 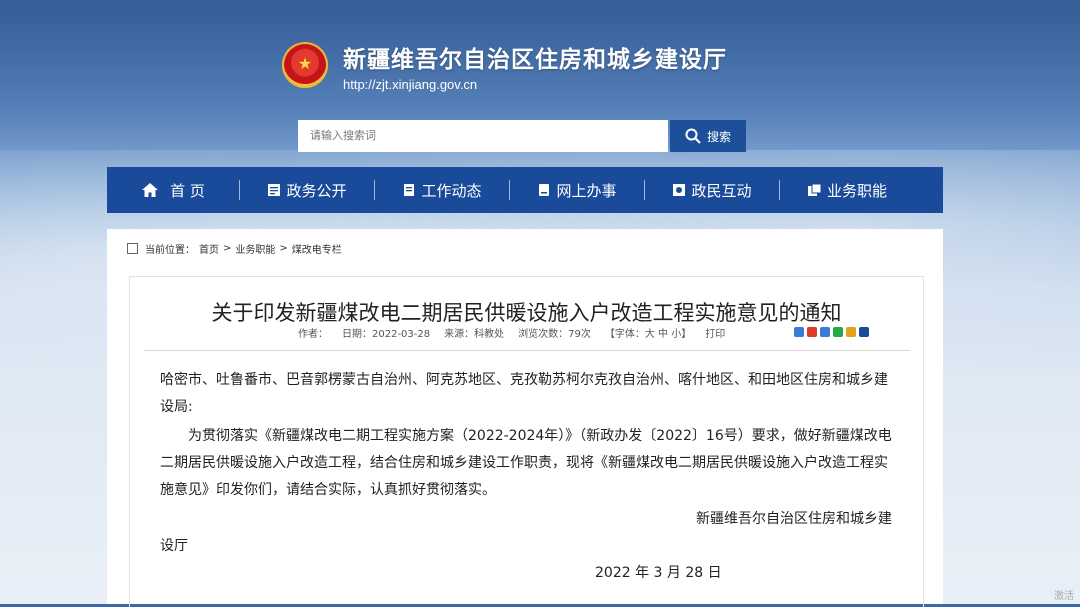 I want to click on nav-label-home: 首 页, so click(x=187, y=190).